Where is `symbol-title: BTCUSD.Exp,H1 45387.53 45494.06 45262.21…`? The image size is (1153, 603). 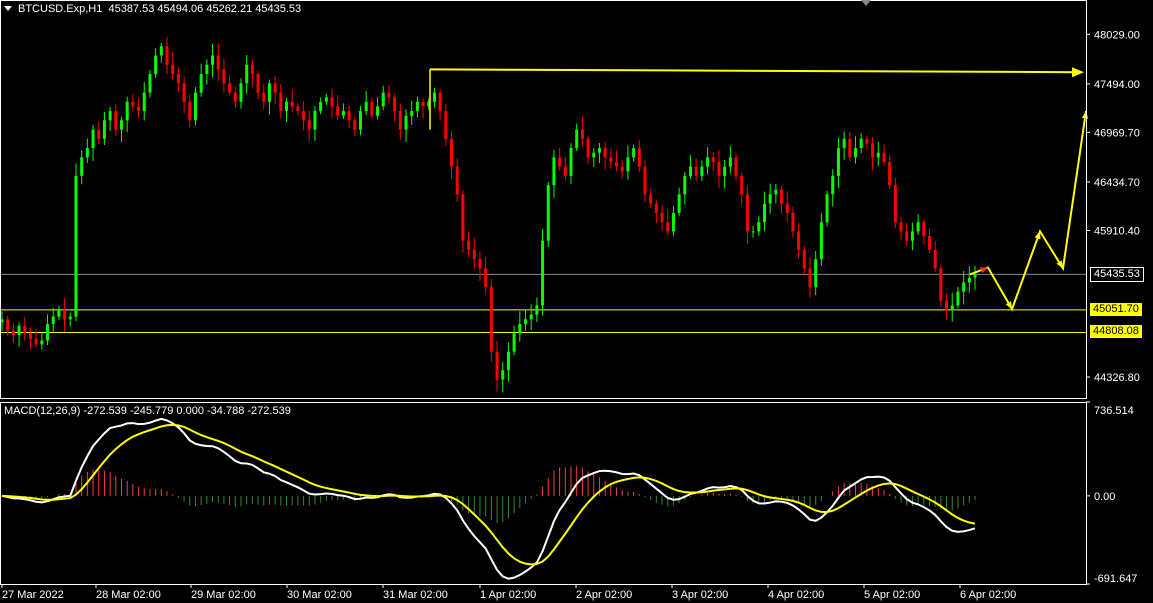
symbol-title: BTCUSD.Exp,H1 45387.53 45494.06 45262.21… is located at coordinates (160, 9).